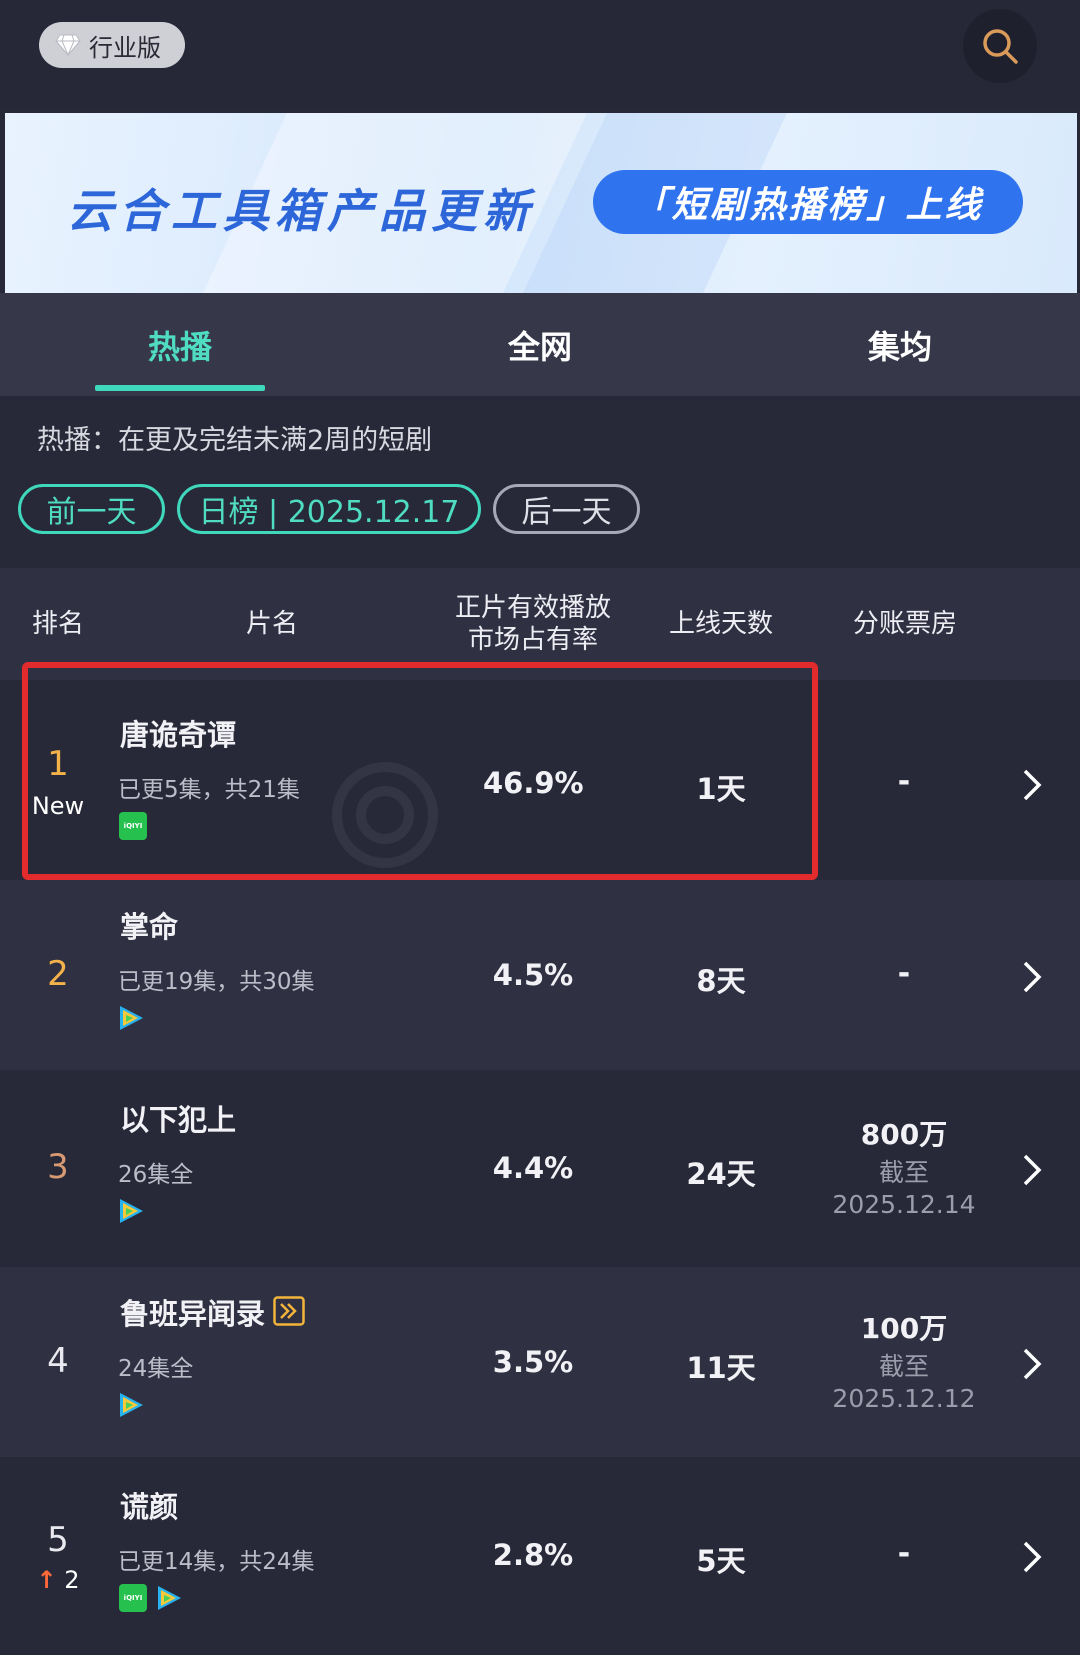 The width and height of the screenshot is (1080, 1655). Describe the element at coordinates (566, 509) in the screenshot. I see `next-day-button: 后一天` at that location.